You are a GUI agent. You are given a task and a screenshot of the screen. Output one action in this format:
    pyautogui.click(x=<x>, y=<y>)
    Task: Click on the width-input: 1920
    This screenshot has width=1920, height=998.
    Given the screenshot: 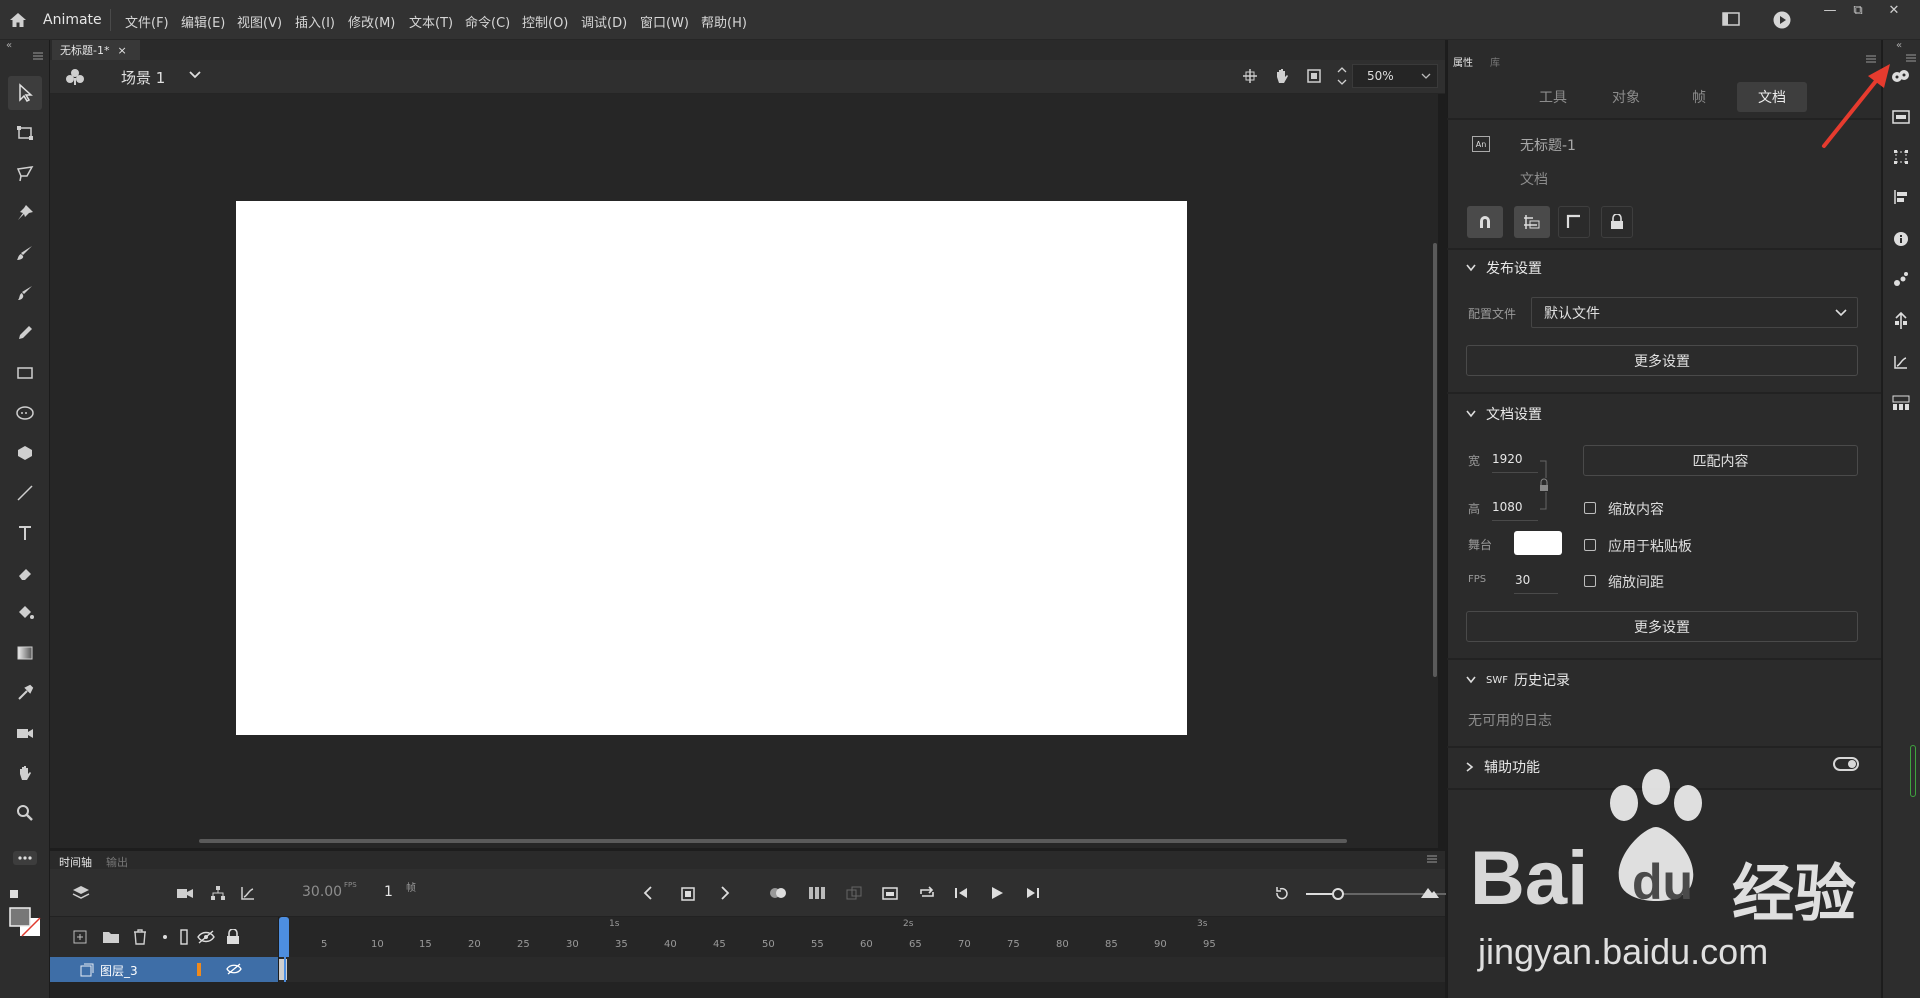 What is the action you would take?
    pyautogui.click(x=1507, y=459)
    